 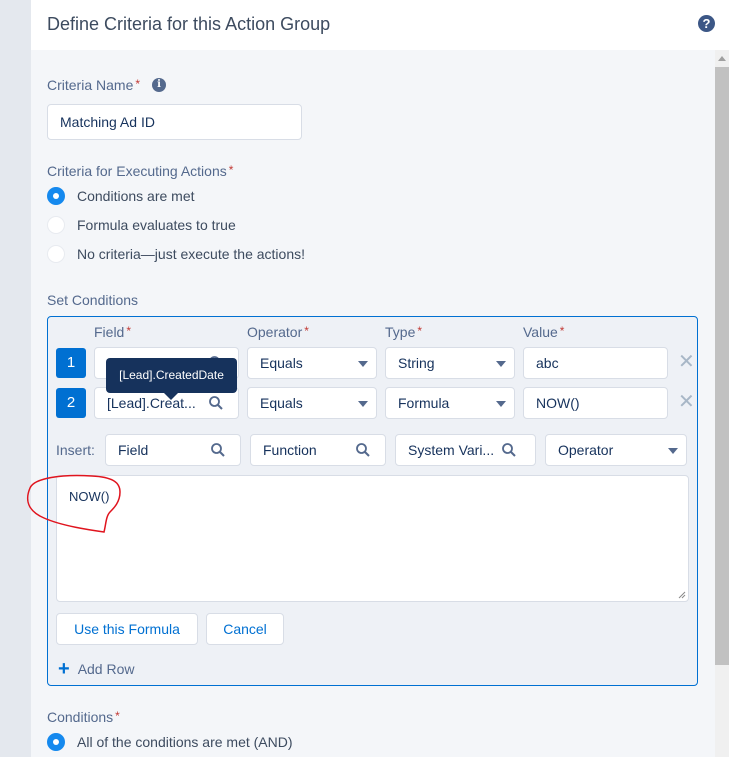 What do you see at coordinates (71, 363) in the screenshot?
I see `row-number-badge: 1` at bounding box center [71, 363].